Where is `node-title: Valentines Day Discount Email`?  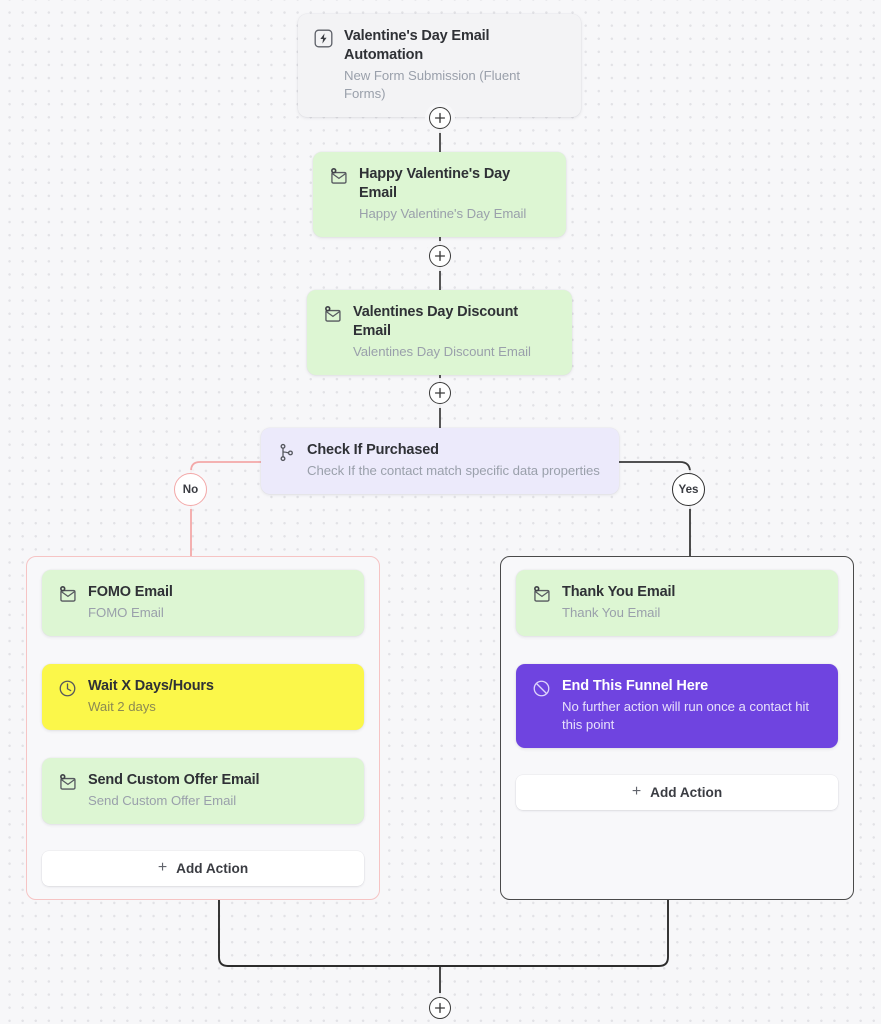
node-title: Valentines Day Discount Email is located at coordinates (435, 321).